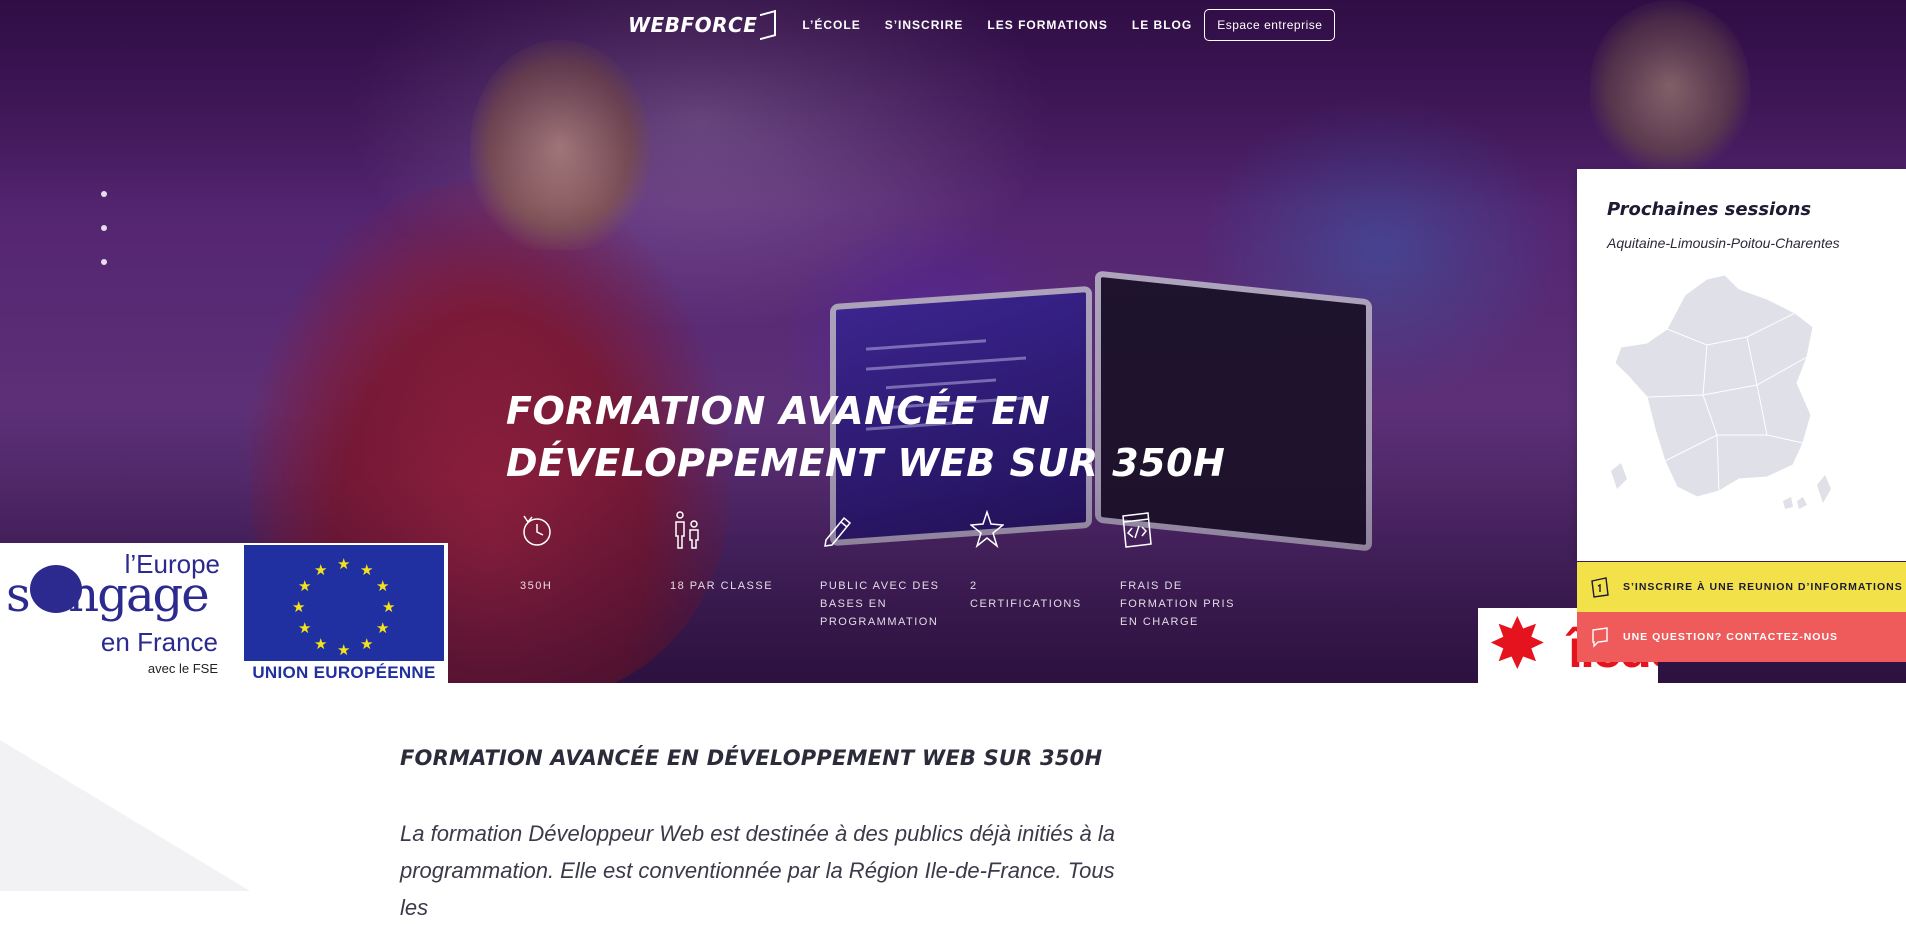 This screenshot has height=926, width=1906. What do you see at coordinates (838, 531) in the screenshot?
I see `pencil-icon` at bounding box center [838, 531].